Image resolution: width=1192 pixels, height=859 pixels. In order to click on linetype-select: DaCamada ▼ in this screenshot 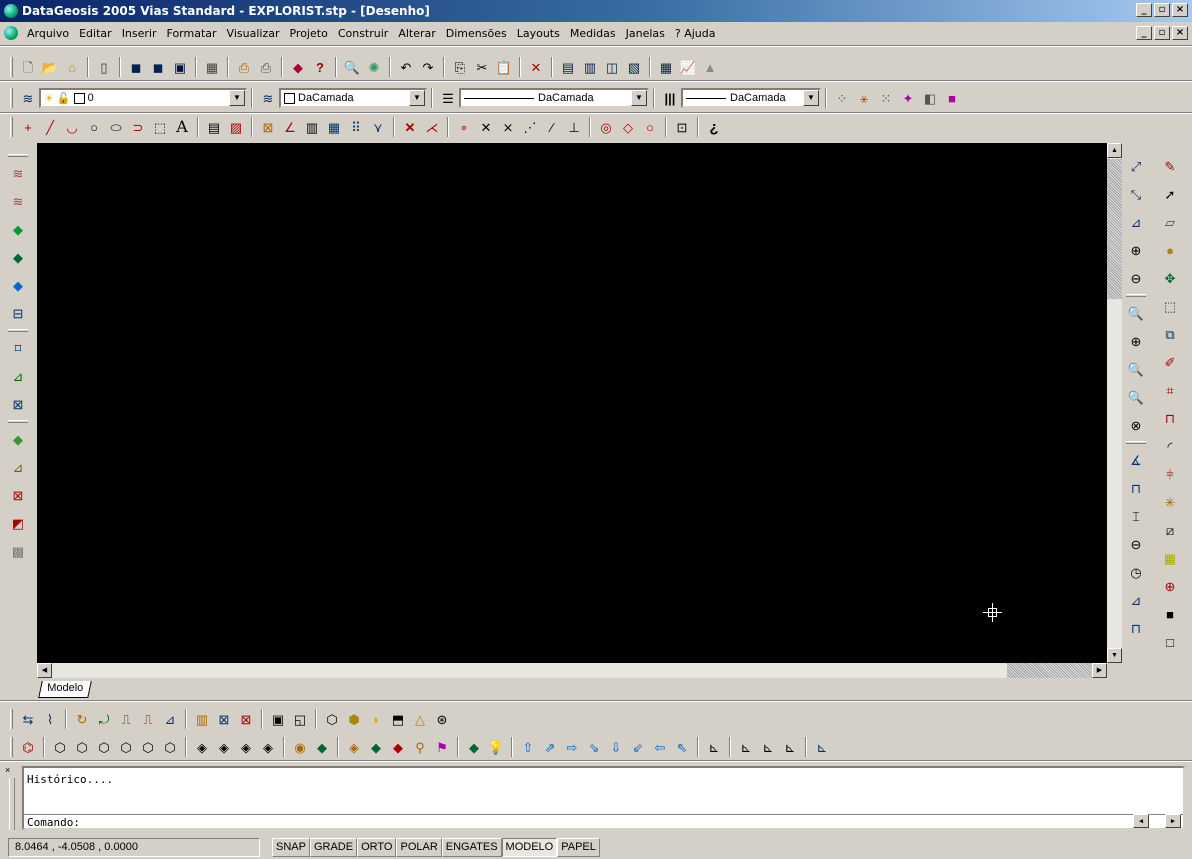, I will do `click(554, 98)`.